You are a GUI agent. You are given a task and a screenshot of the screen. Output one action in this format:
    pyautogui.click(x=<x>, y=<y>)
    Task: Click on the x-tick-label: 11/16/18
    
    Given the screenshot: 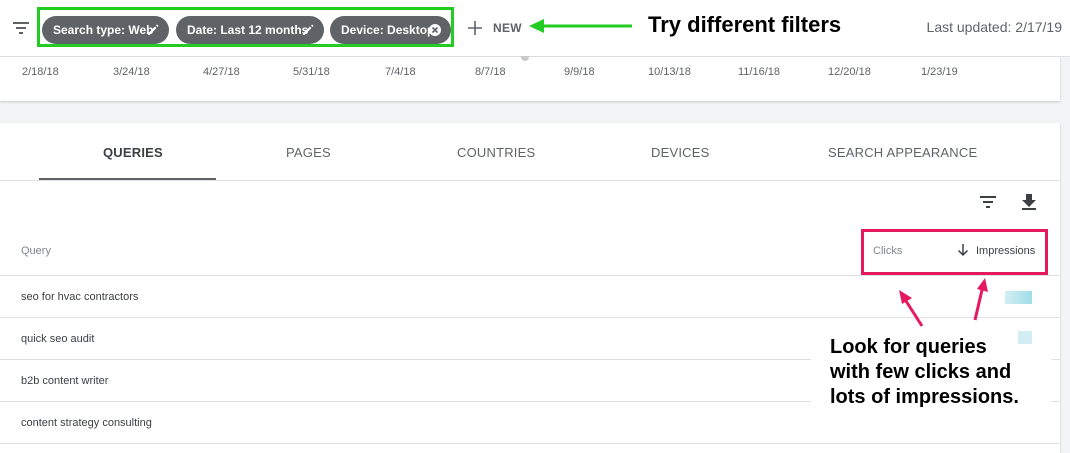 What is the action you would take?
    pyautogui.click(x=759, y=72)
    